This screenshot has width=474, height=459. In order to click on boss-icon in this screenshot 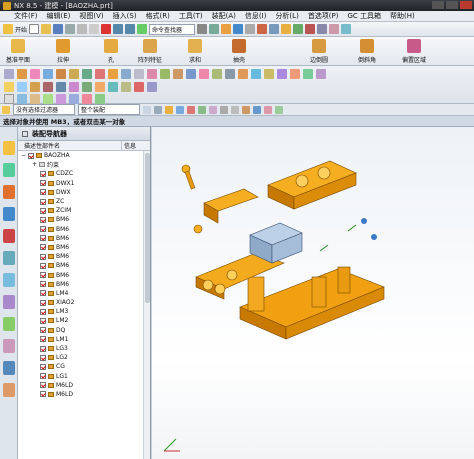, I will do `click(113, 74)`.